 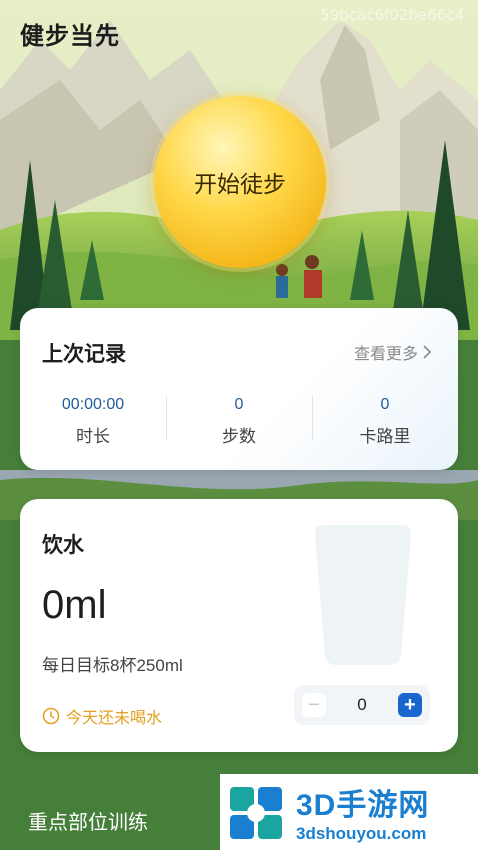 What do you see at coordinates (256, 813) in the screenshot?
I see `promo-logo-icon` at bounding box center [256, 813].